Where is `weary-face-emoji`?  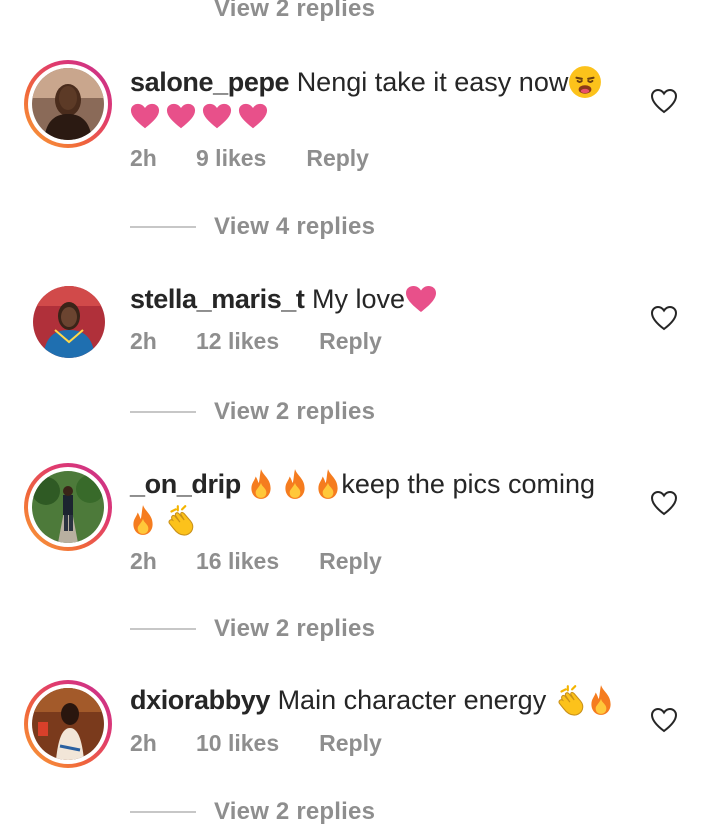
weary-face-emoji is located at coordinates (585, 82).